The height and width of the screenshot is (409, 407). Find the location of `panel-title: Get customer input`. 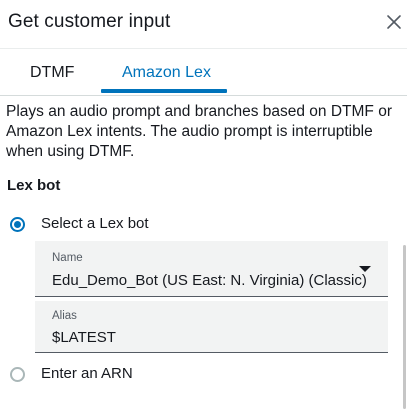

panel-title: Get customer input is located at coordinates (89, 21).